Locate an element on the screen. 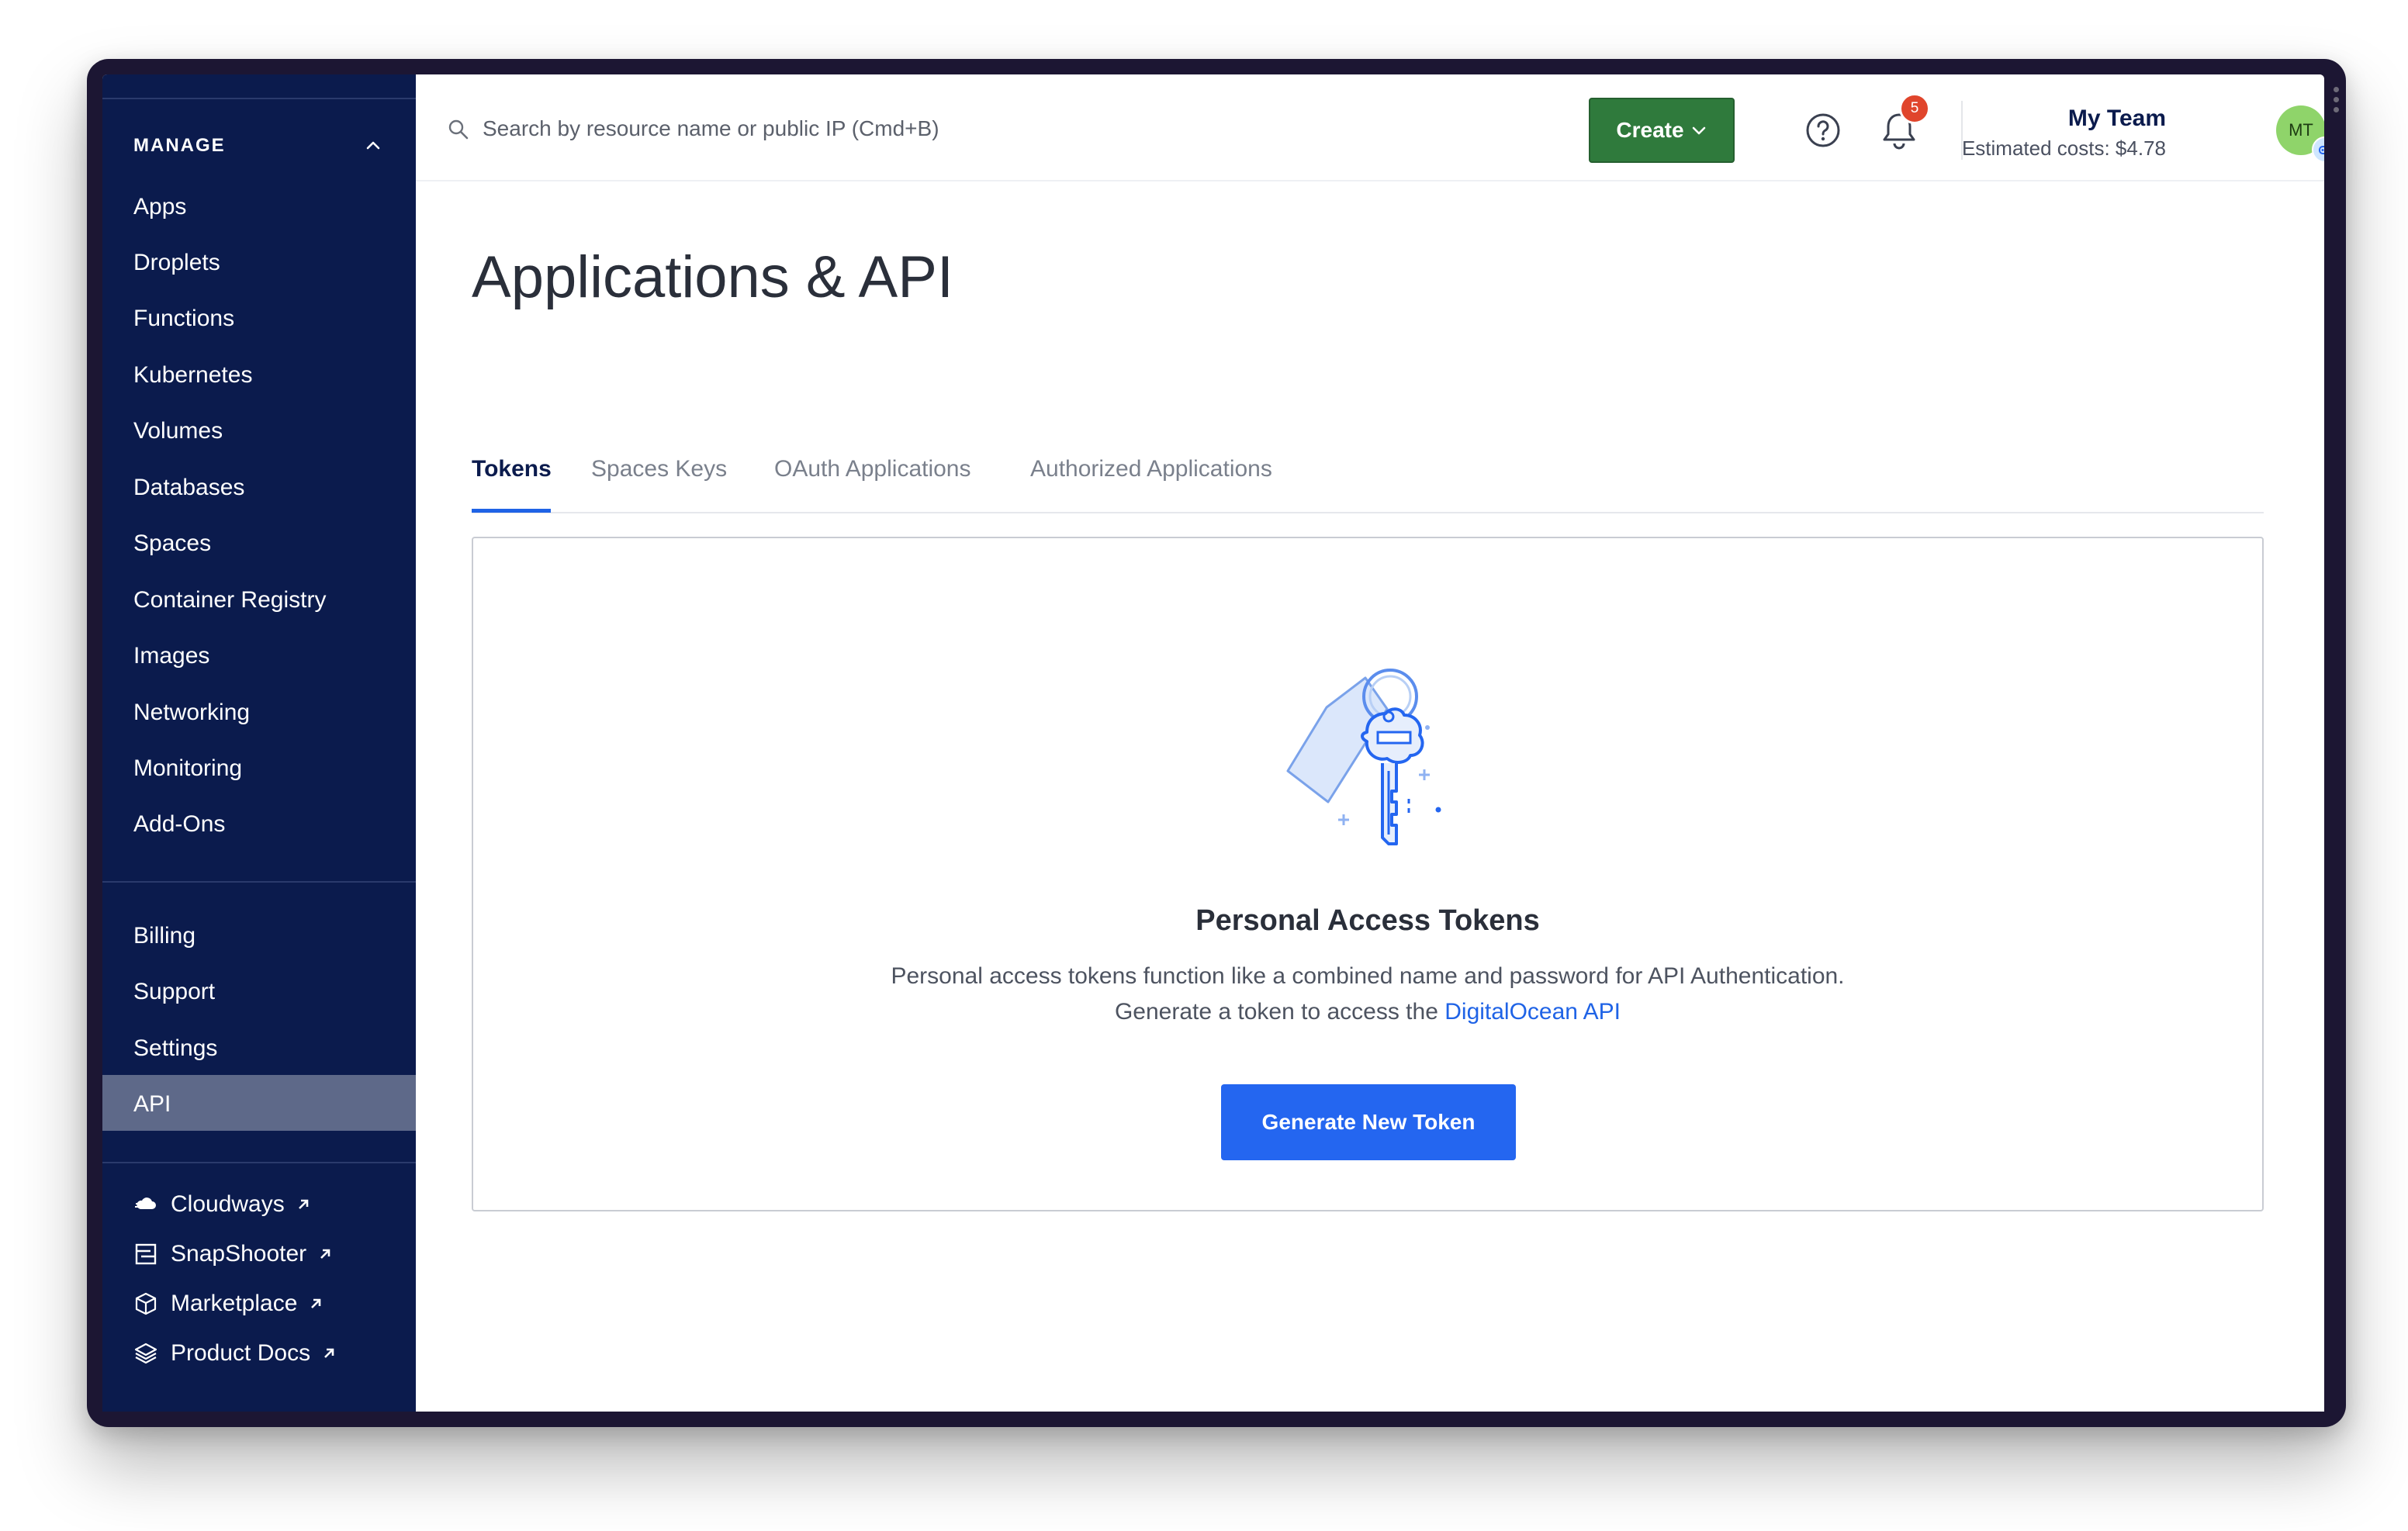 This screenshot has height=1531, width=2408. cloud-icon is located at coordinates (145, 1203).